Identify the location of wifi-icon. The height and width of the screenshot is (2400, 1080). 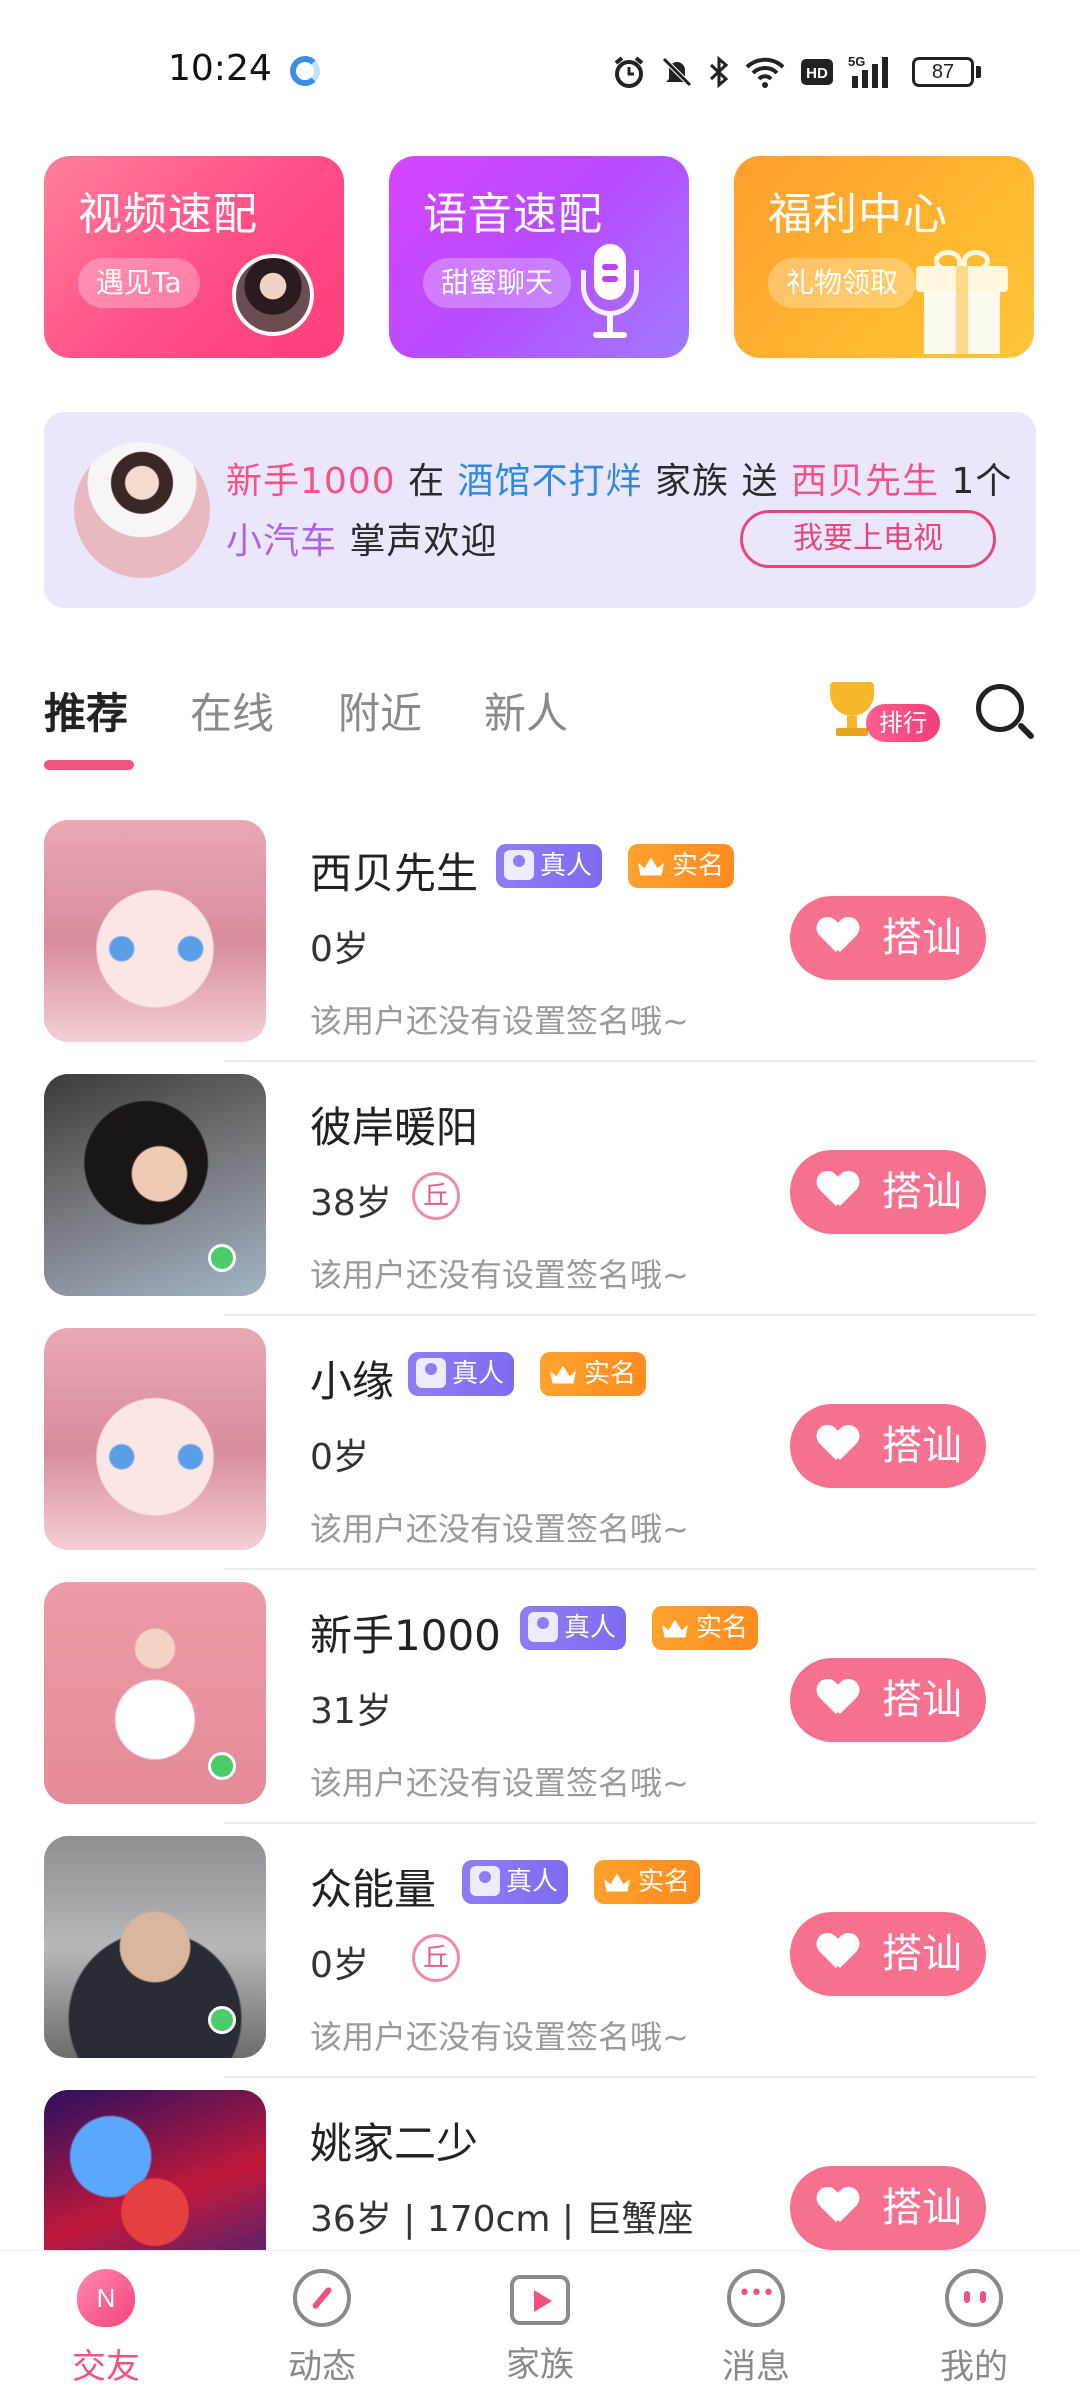
(765, 72).